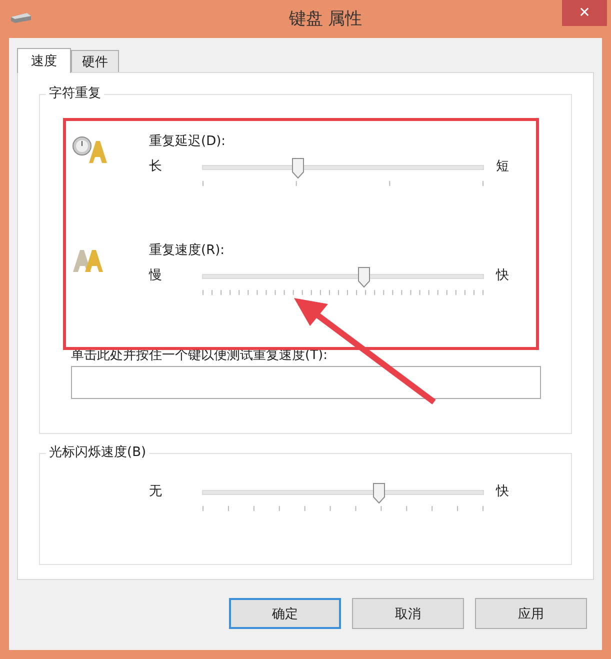  I want to click on tab: 速度, so click(44, 60).